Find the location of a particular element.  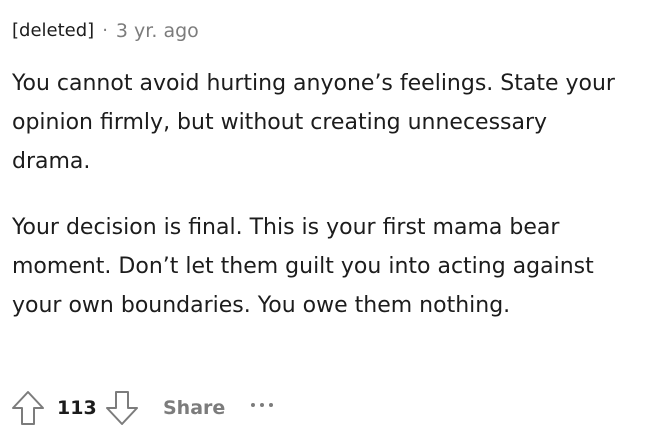

arrow-down-outline-icon is located at coordinates (122, 408).